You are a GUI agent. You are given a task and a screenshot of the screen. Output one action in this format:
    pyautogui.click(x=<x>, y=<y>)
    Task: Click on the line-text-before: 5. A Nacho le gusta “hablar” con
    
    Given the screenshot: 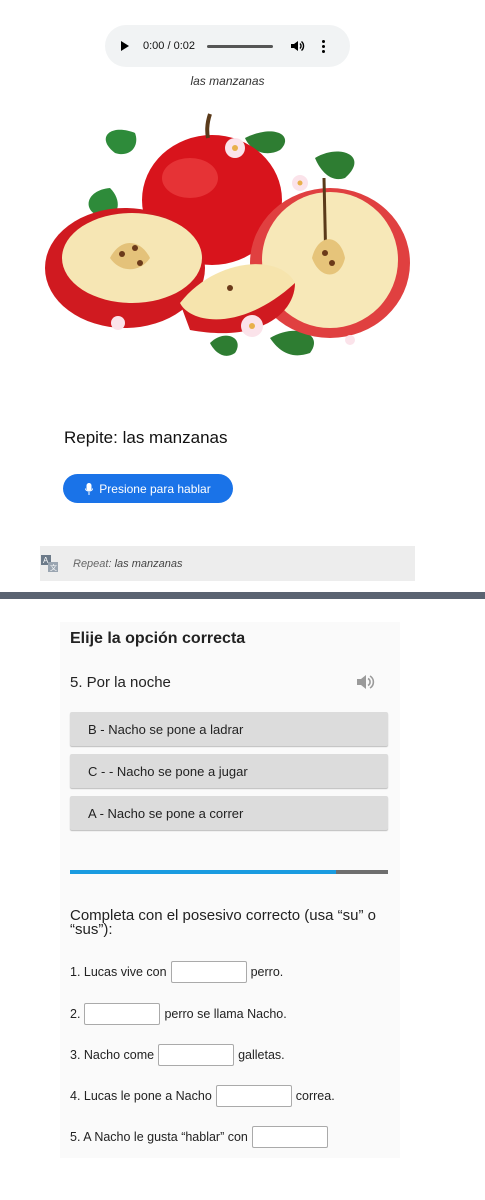 What is the action you would take?
    pyautogui.click(x=159, y=1137)
    